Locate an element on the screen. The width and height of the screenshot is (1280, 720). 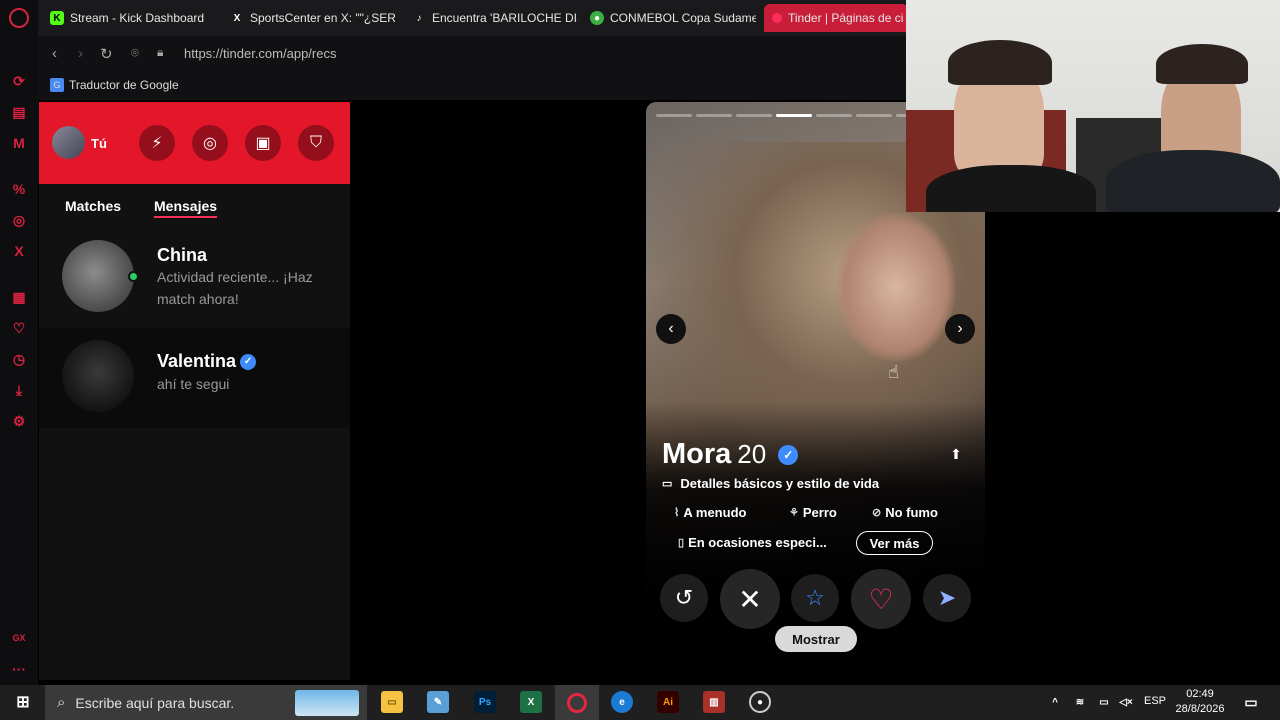
chip-label: A menudo is located at coordinates (715, 512).